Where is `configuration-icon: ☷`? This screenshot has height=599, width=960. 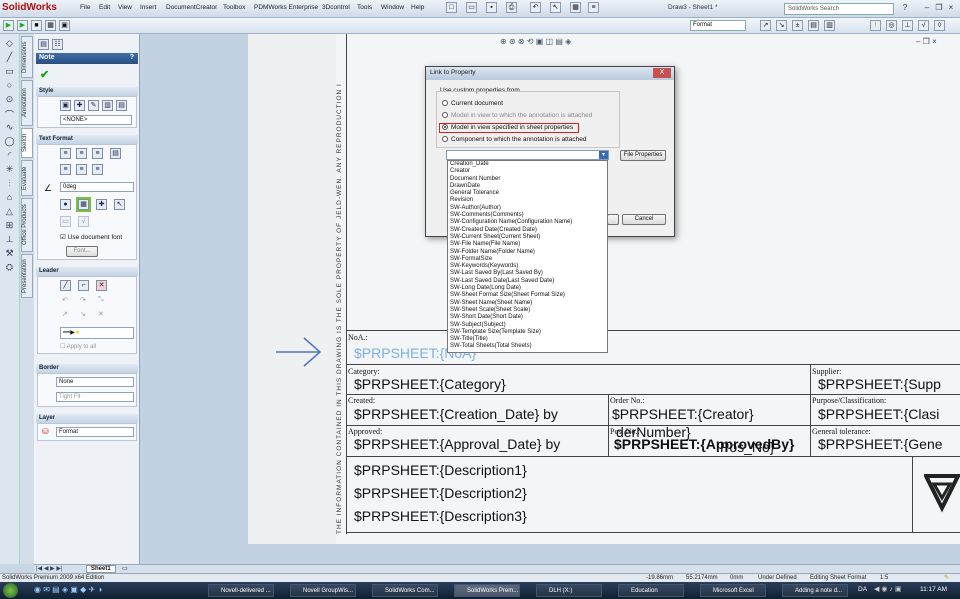 configuration-icon: ☷ is located at coordinates (57, 44).